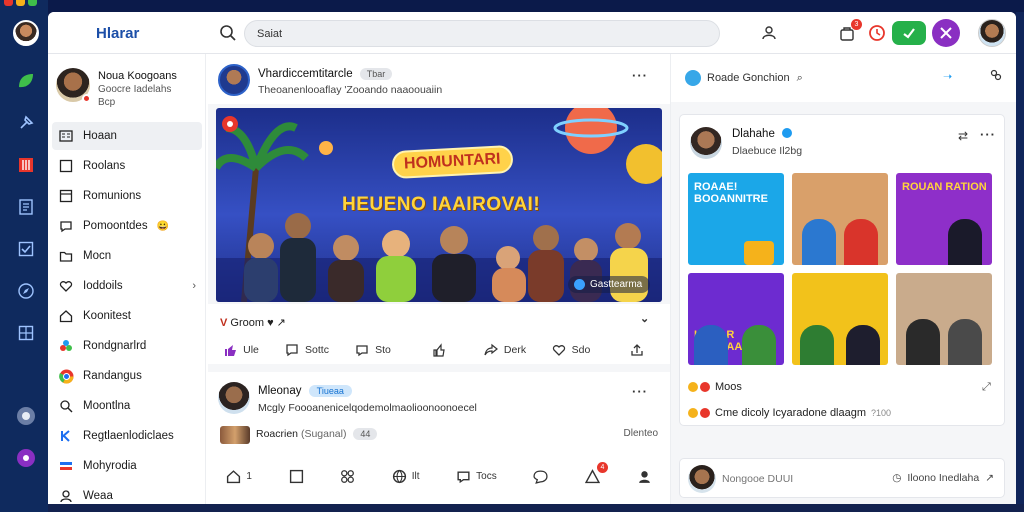  I want to click on card-footer-row: Moos, so click(715, 387).